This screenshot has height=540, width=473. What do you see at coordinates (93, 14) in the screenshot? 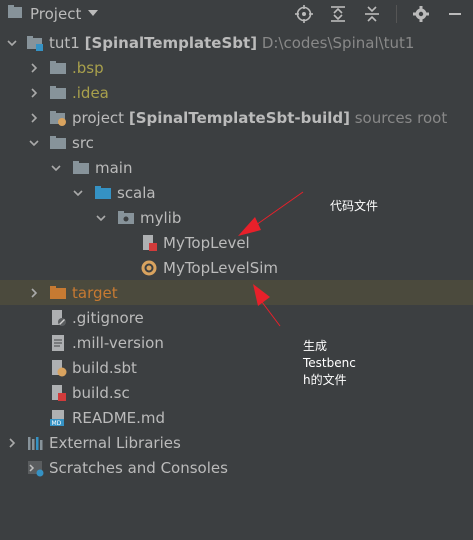
I see `dropdown-icon` at bounding box center [93, 14].